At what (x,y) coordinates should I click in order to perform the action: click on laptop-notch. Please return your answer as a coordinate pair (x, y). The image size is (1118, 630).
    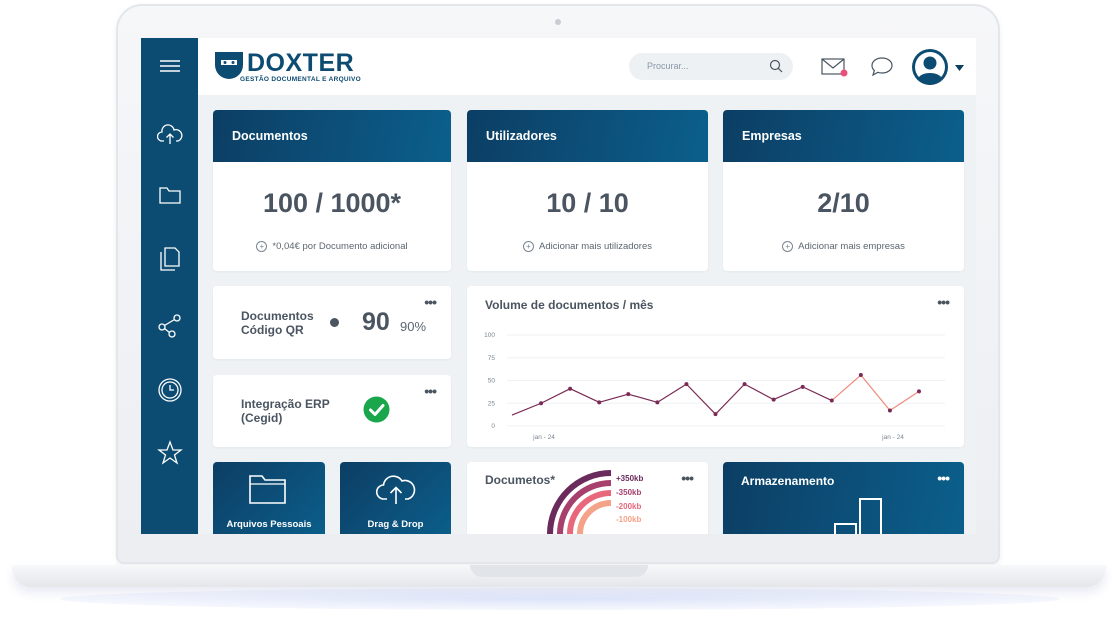
    Looking at the image, I should click on (559, 571).